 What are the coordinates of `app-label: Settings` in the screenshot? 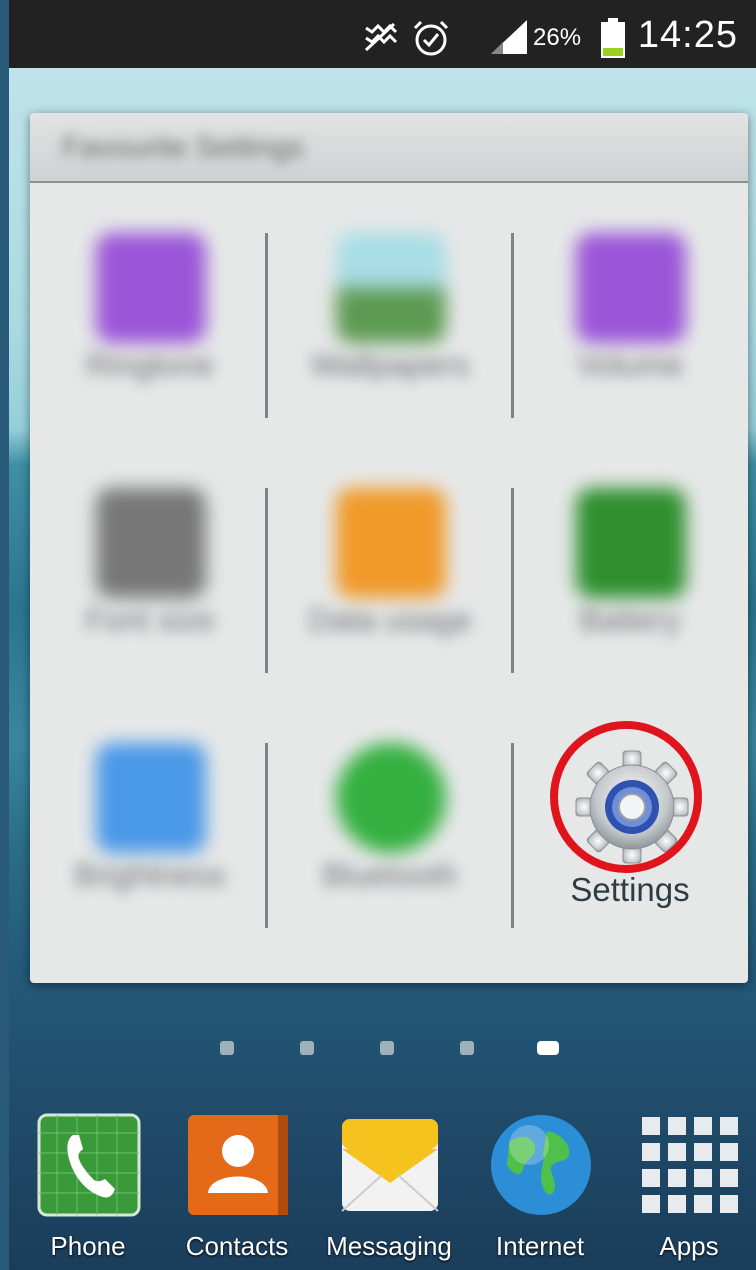 It's located at (630, 889).